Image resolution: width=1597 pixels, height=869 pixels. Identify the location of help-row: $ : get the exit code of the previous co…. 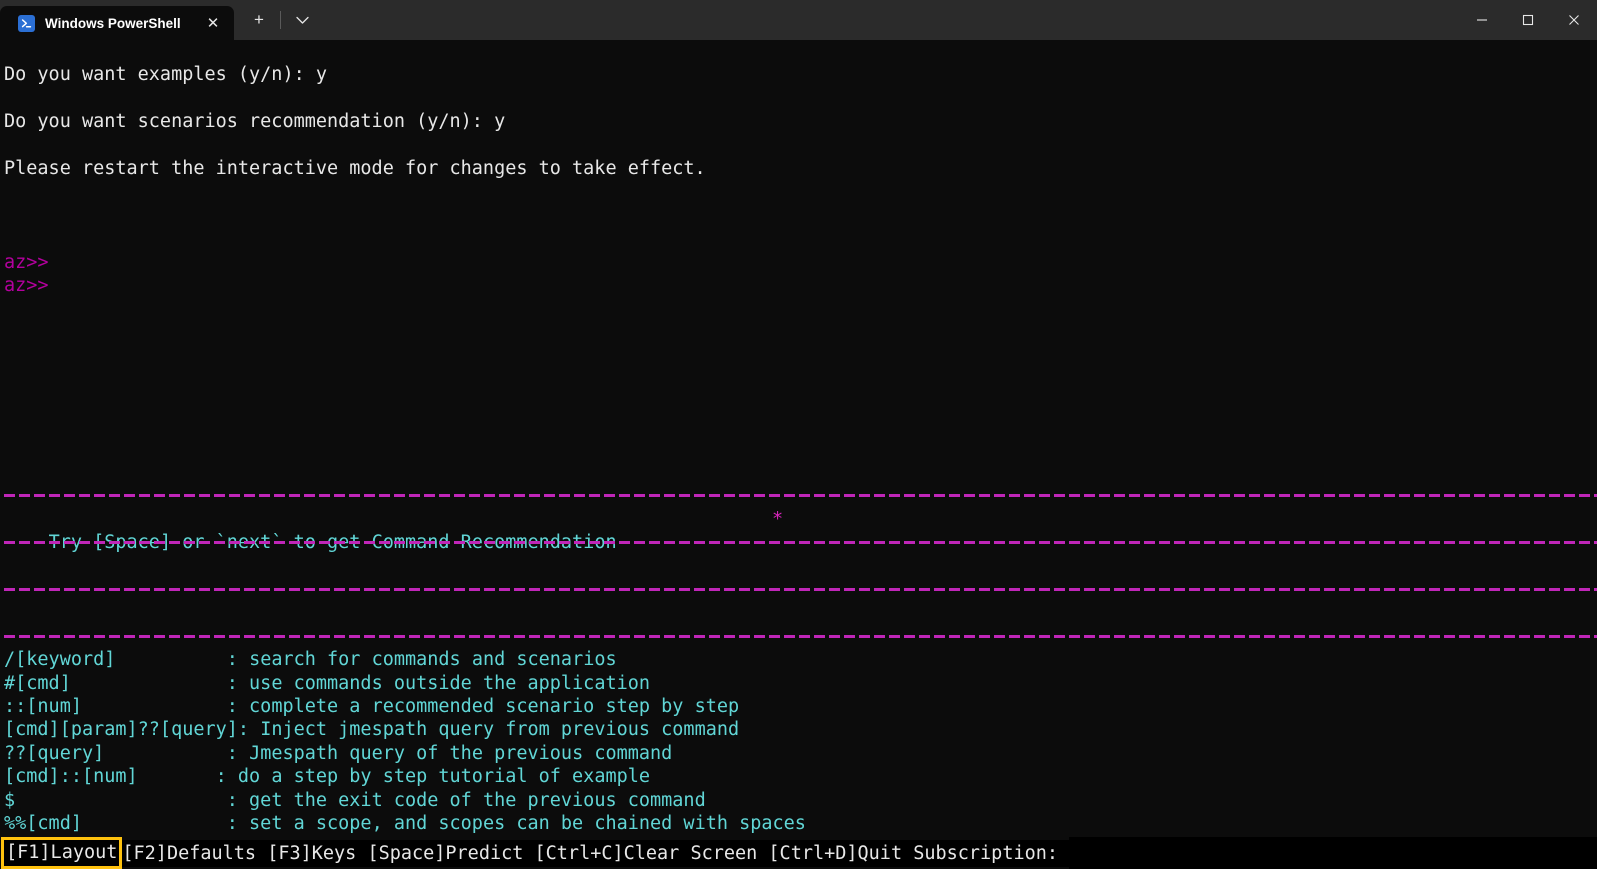
(798, 800).